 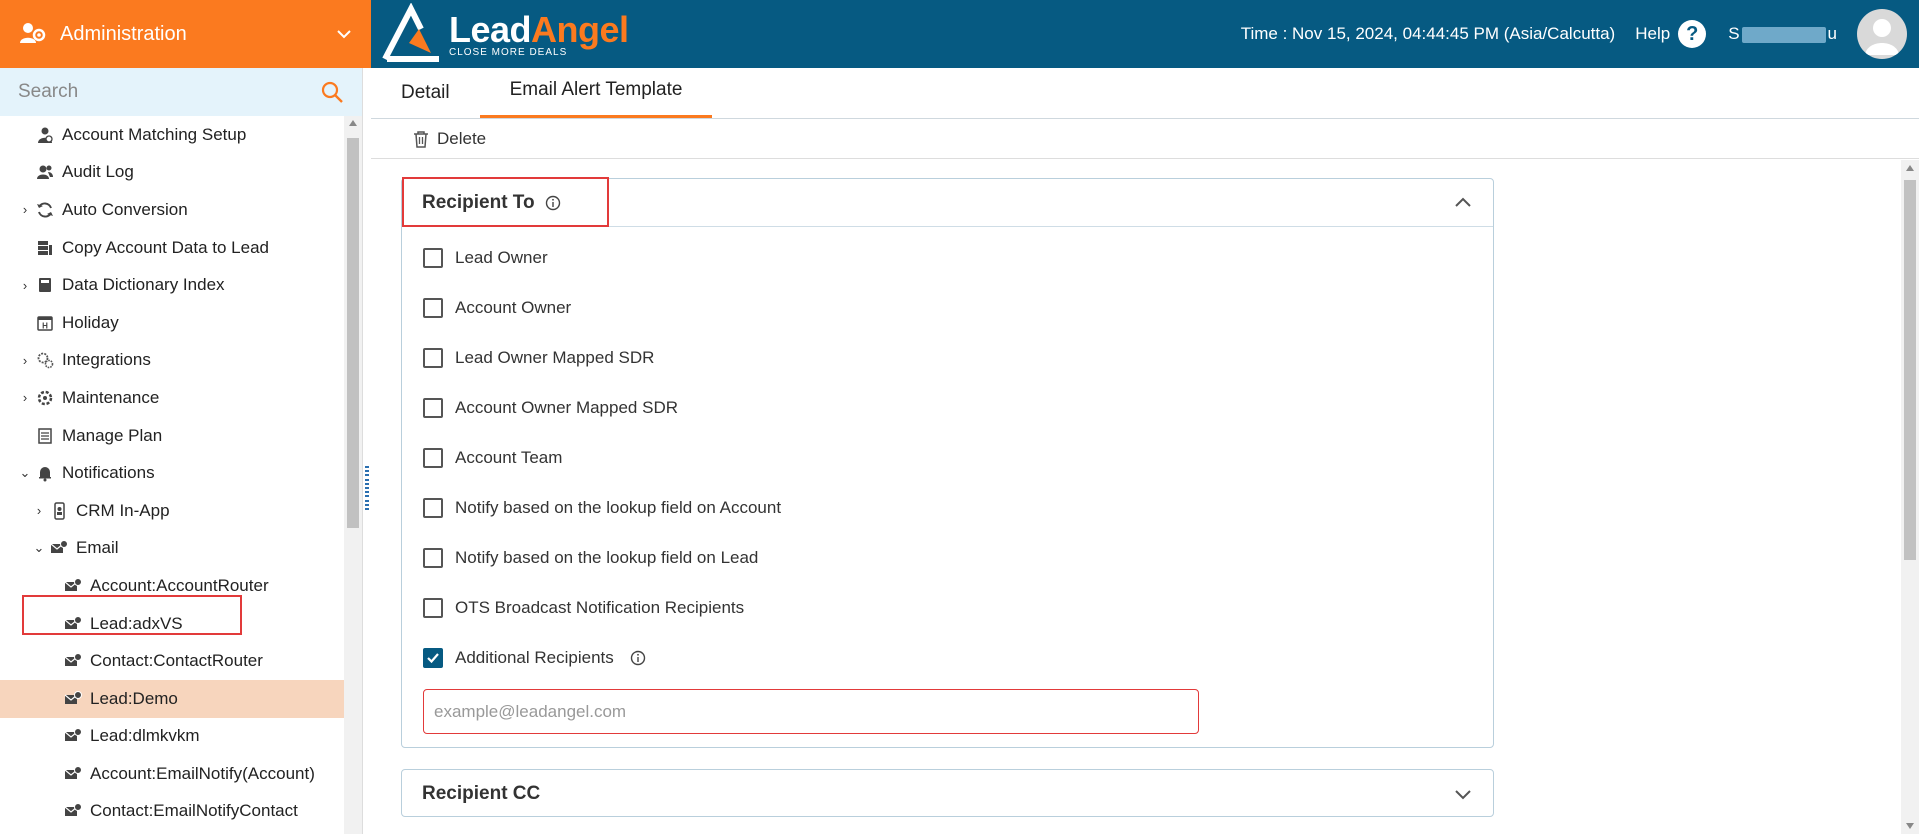 What do you see at coordinates (410, 32) in the screenshot?
I see `leadangel-logo-icon` at bounding box center [410, 32].